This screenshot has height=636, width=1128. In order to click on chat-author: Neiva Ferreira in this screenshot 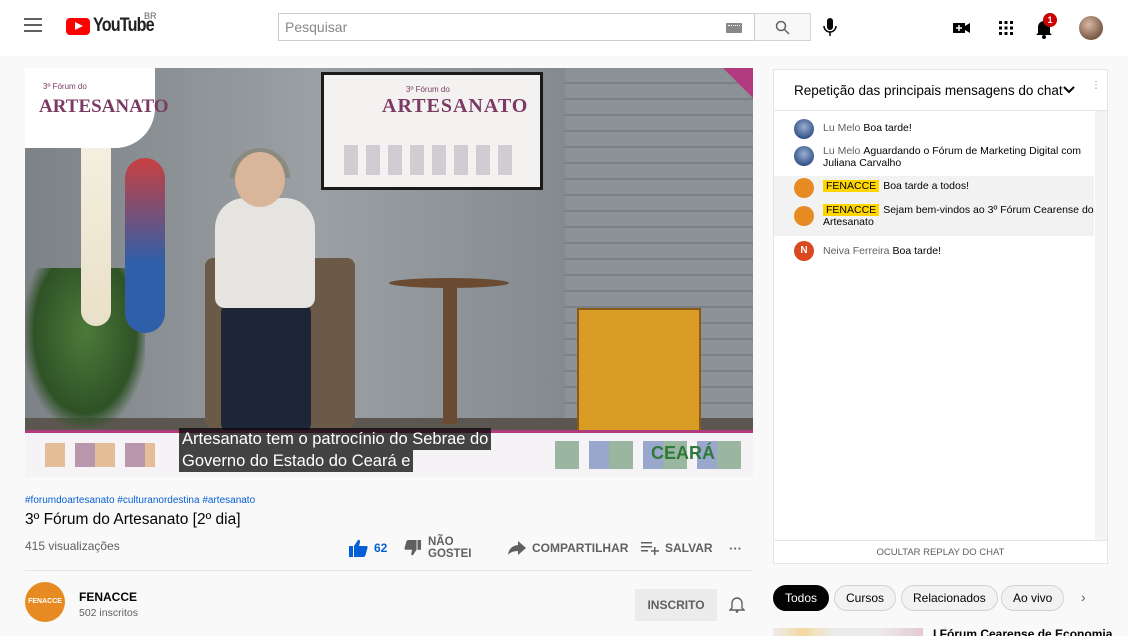, I will do `click(856, 251)`.